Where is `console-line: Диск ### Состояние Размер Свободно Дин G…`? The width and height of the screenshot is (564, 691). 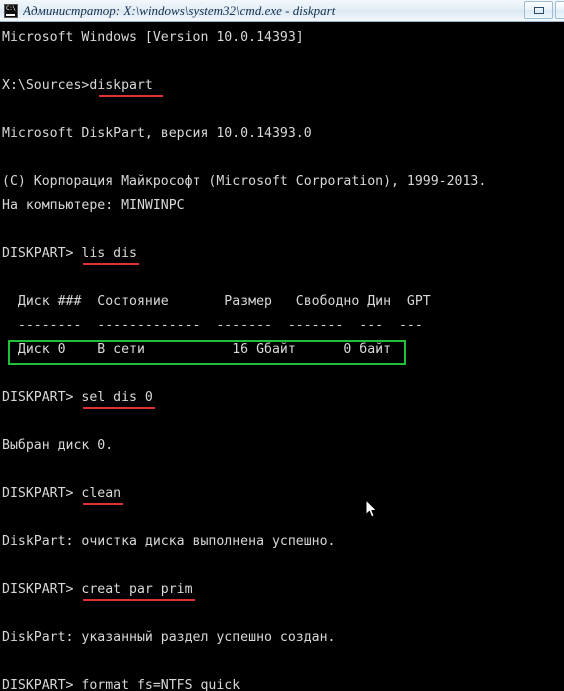 console-line: Диск ### Состояние Размер Свободно Дин G… is located at coordinates (216, 301).